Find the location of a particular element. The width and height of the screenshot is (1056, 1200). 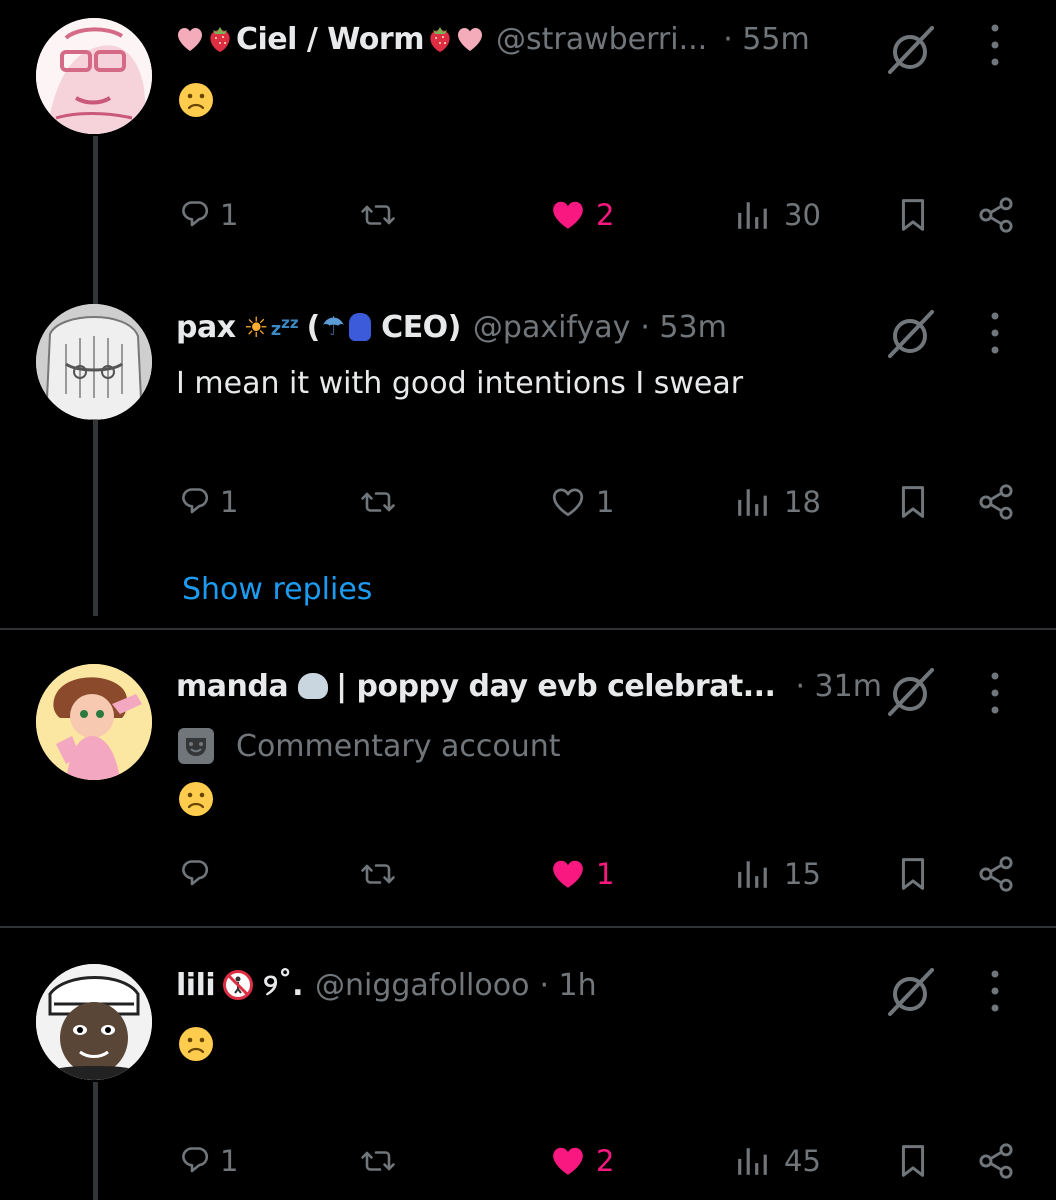

action-bar: 1 2 45 is located at coordinates (528, 1161).